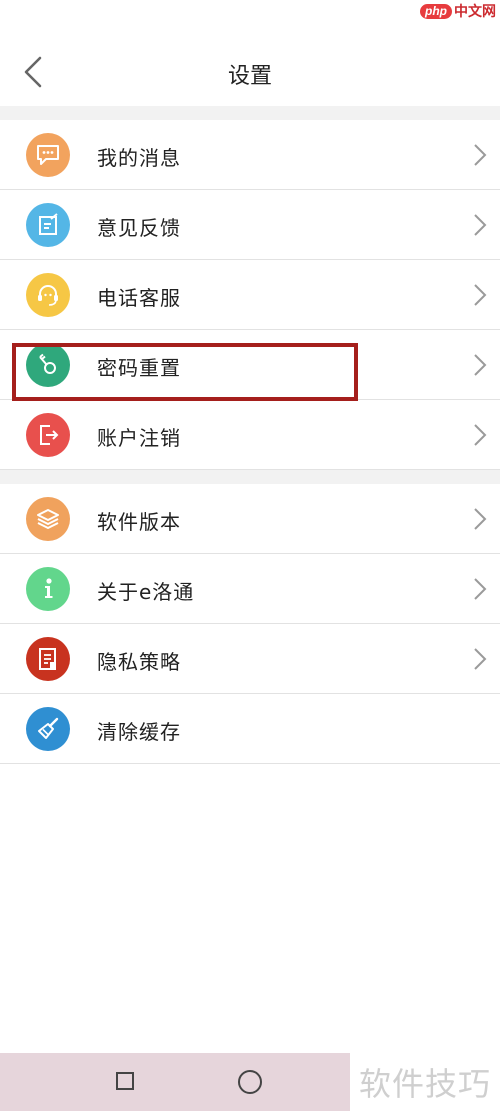  I want to click on settings-item-label: 意见反馈, so click(139, 228).